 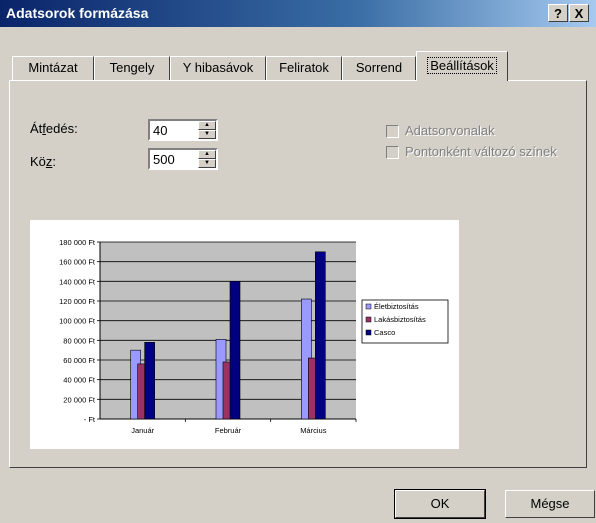 I want to click on tab-mintazat: Mintázat, so click(x=53, y=68).